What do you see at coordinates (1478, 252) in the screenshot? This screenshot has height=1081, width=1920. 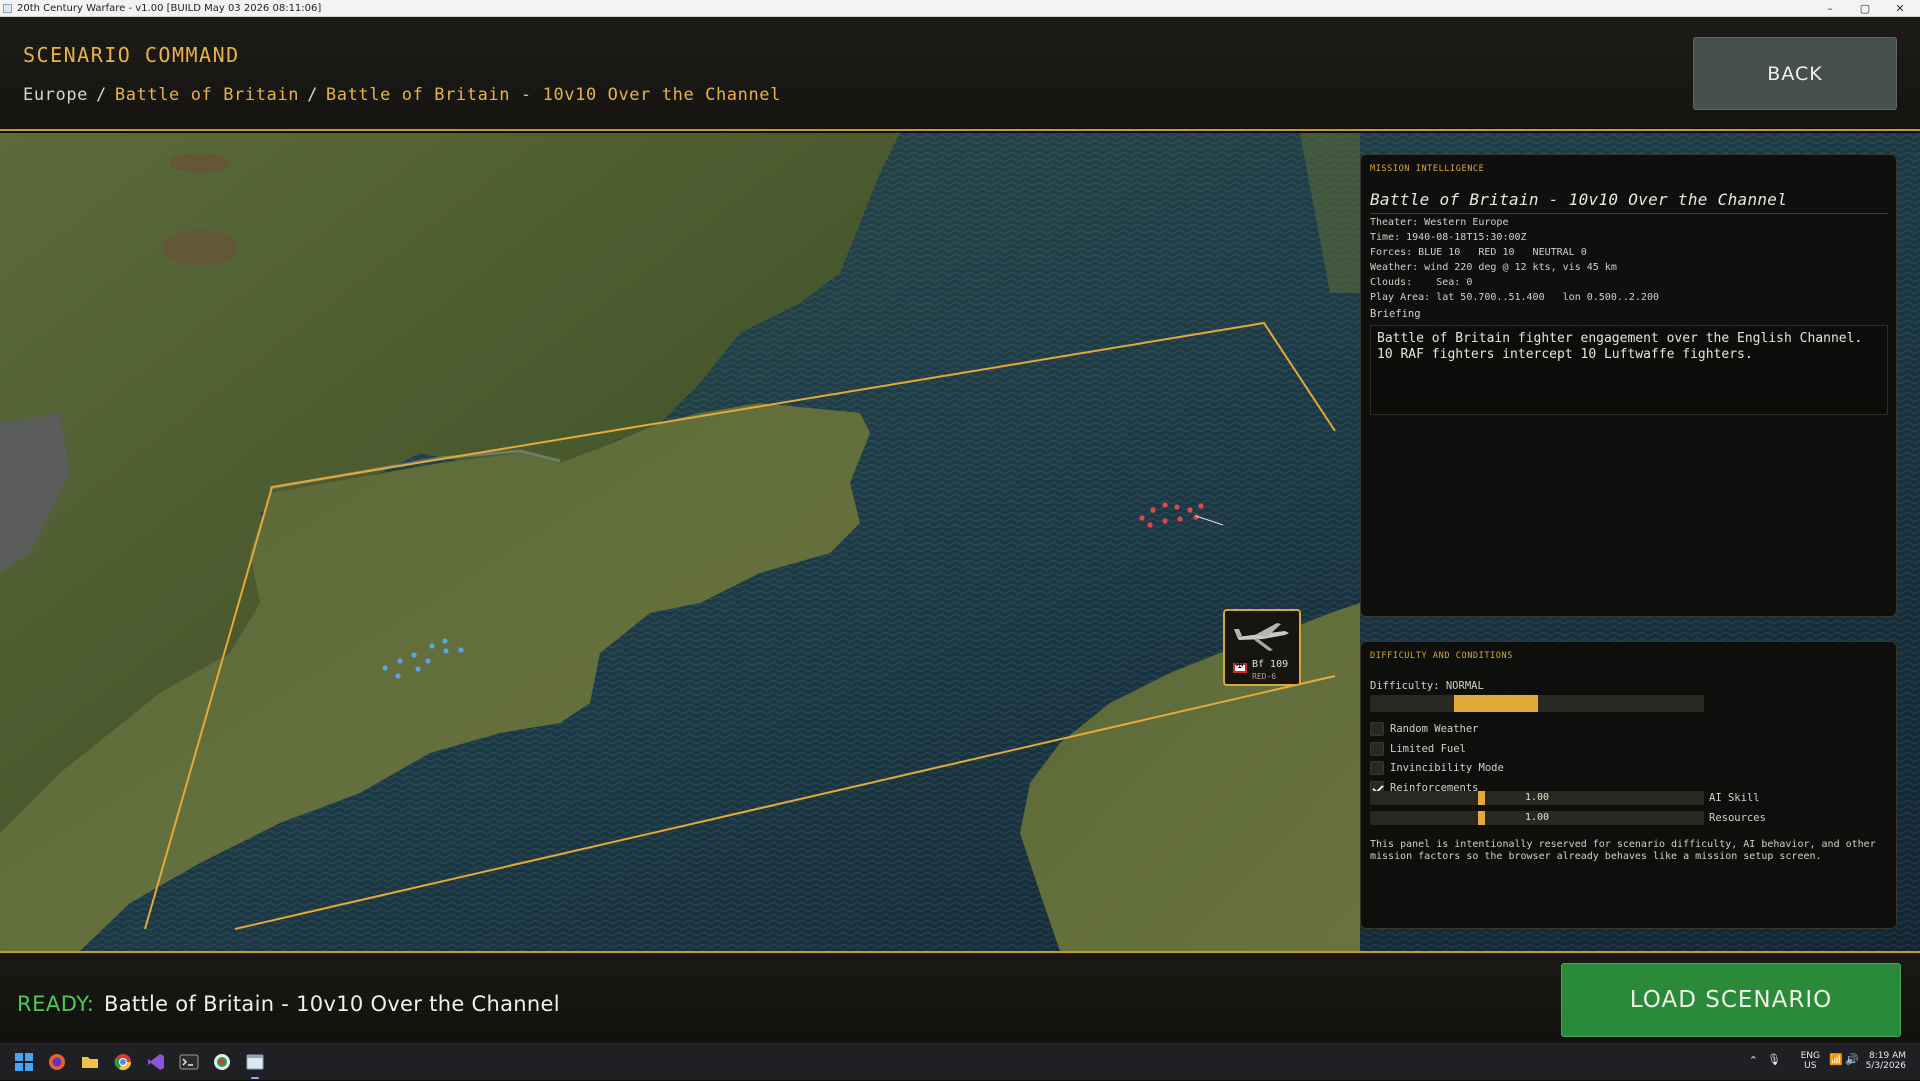 I see `forces-line: Forces: BLUE 10 RED 10 NEUTRAL 0` at bounding box center [1478, 252].